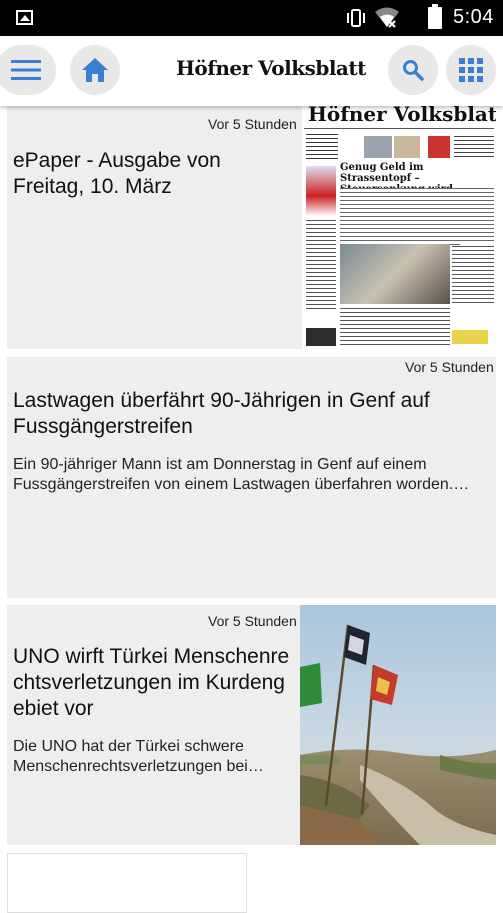 The image size is (503, 913). Describe the element at coordinates (251, 18) in the screenshot. I see `status-bar: 5:04` at that location.